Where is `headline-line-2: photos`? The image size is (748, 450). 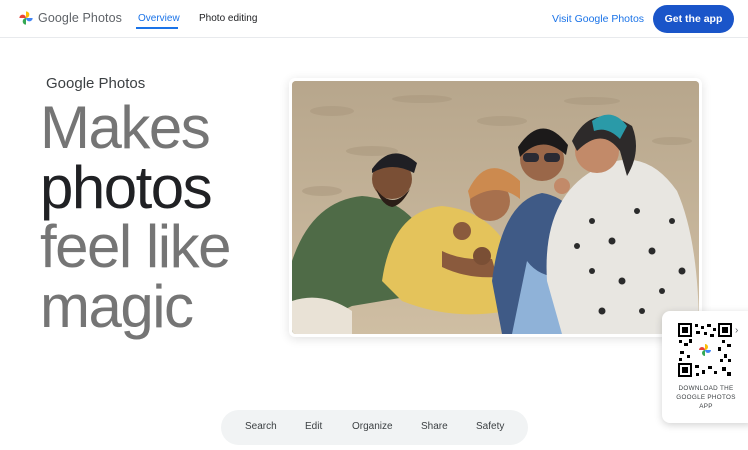
headline-line-2: photos is located at coordinates (126, 187).